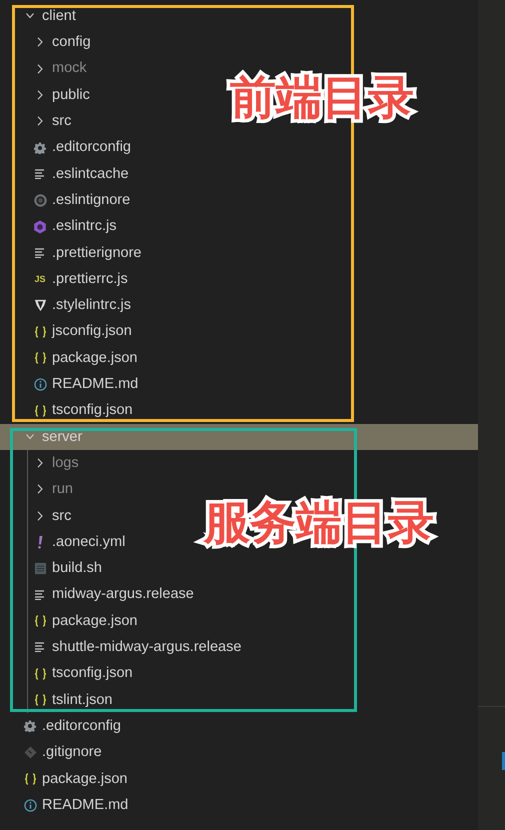 This screenshot has height=830, width=505. What do you see at coordinates (68, 174) in the screenshot?
I see `file-row: .eslintcache` at bounding box center [68, 174].